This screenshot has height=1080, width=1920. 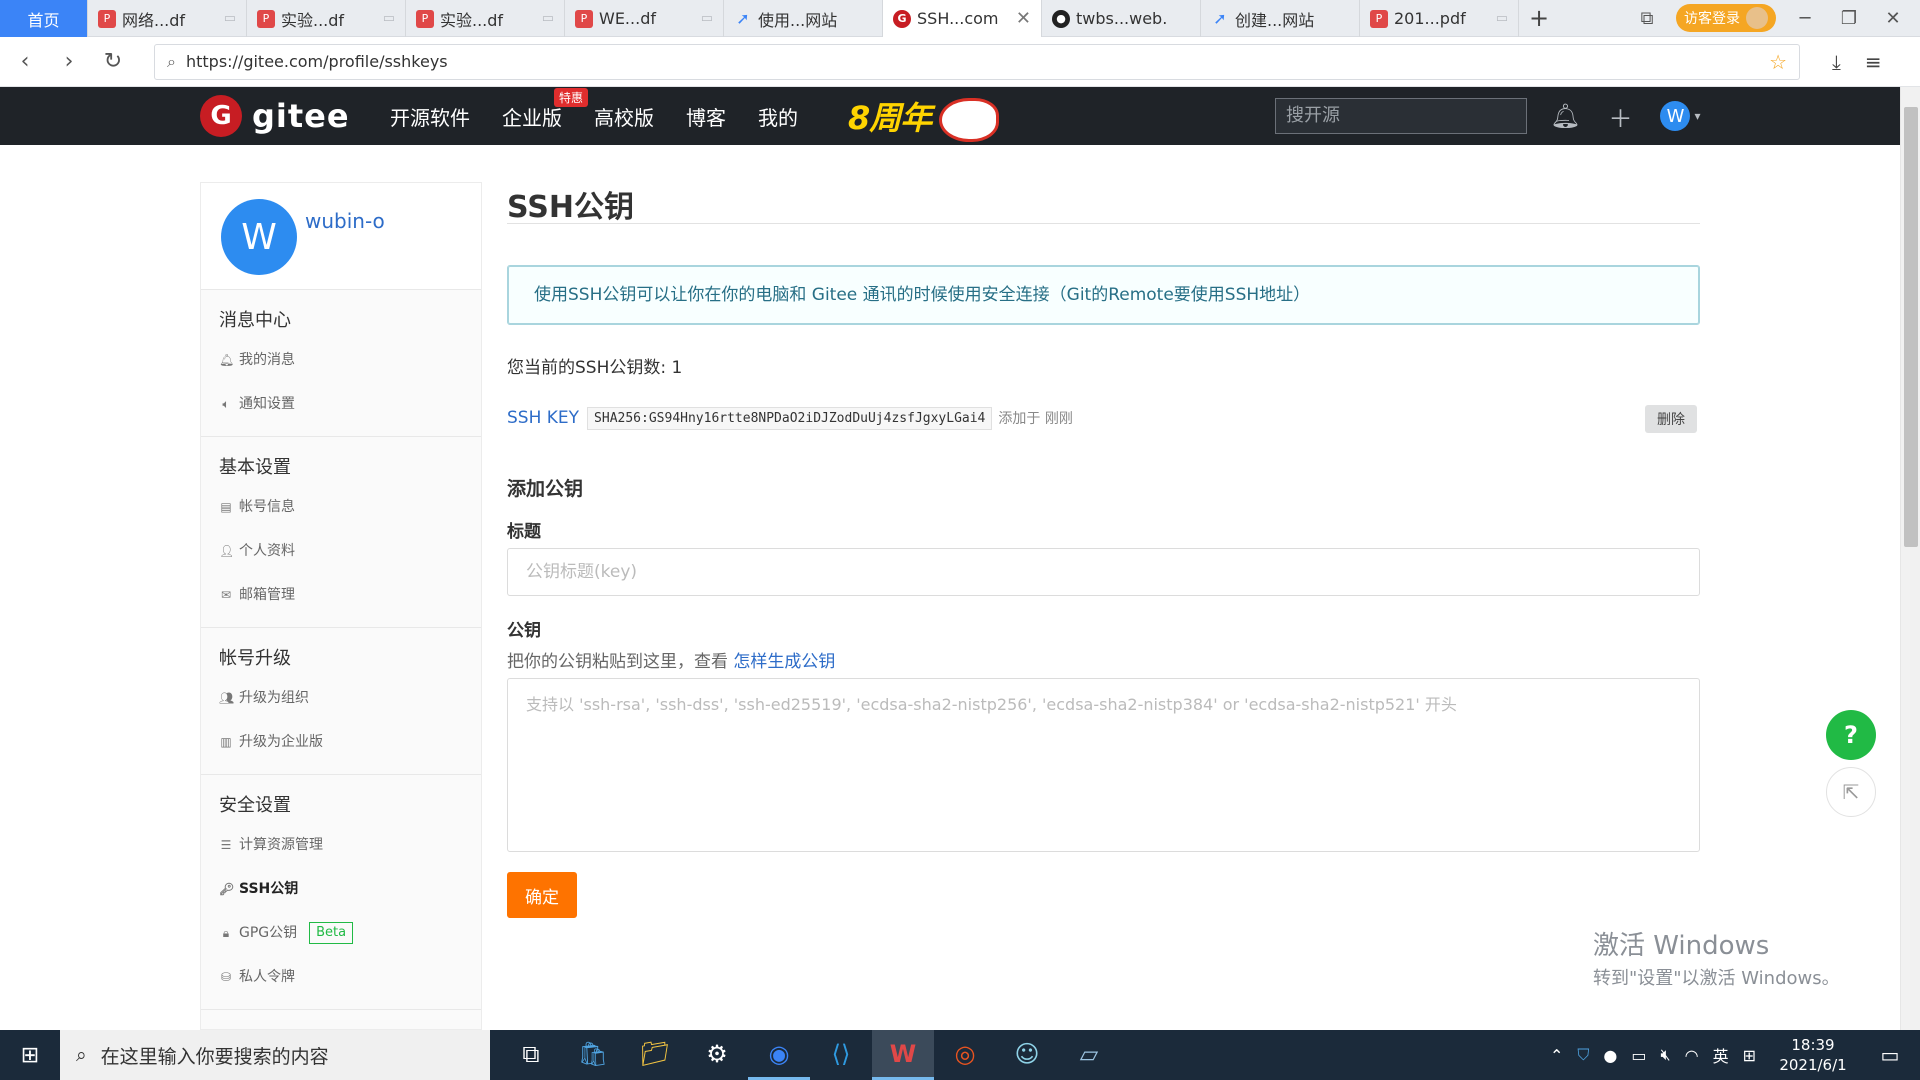 What do you see at coordinates (542, 895) in the screenshot?
I see `submit-button: 确定` at bounding box center [542, 895].